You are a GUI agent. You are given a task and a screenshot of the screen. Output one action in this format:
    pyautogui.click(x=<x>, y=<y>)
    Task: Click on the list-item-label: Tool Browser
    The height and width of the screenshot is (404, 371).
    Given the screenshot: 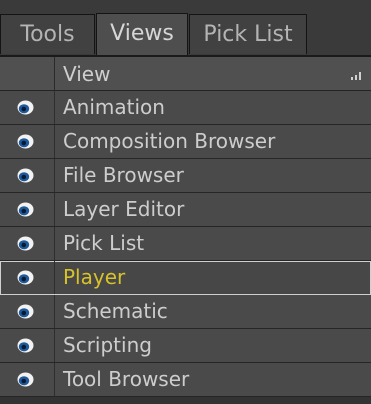 What is the action you would take?
    pyautogui.click(x=126, y=379)
    